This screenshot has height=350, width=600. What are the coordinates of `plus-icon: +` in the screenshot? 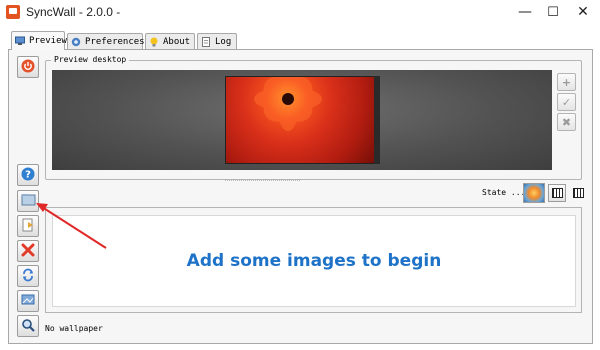 It's located at (566, 82).